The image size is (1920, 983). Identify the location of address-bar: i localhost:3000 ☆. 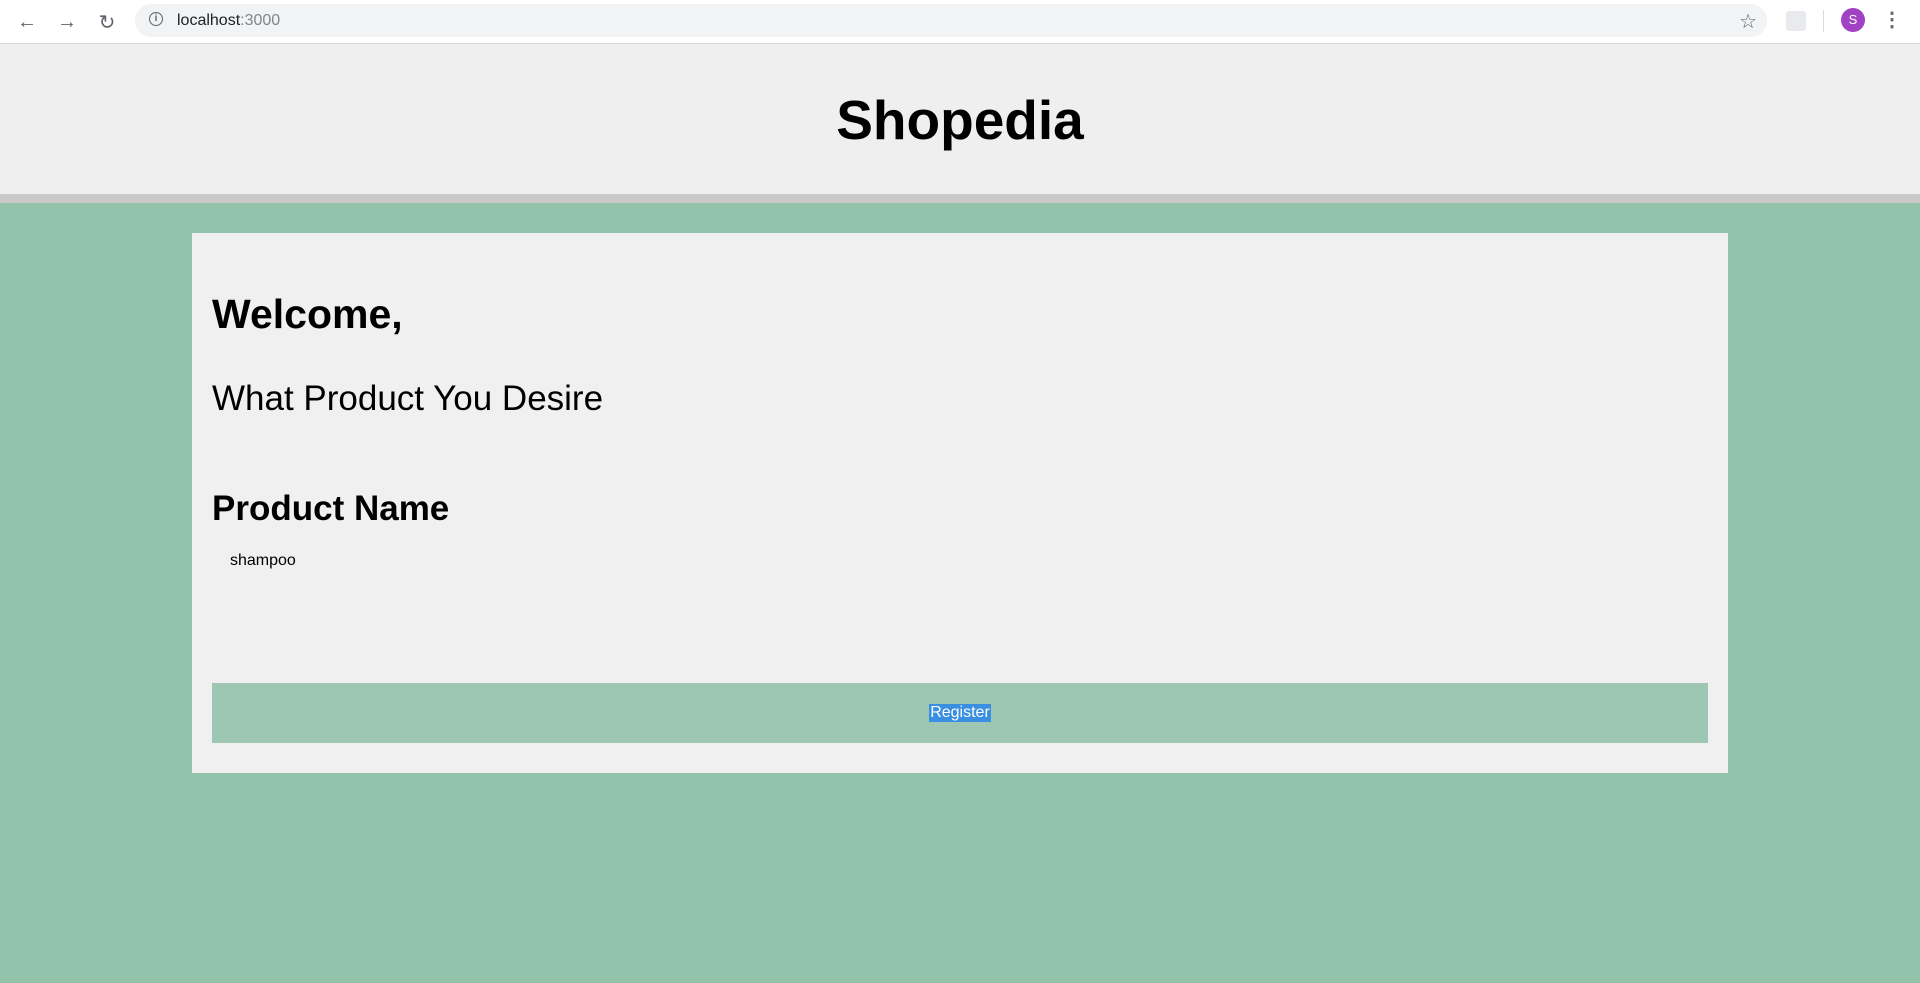
(951, 20).